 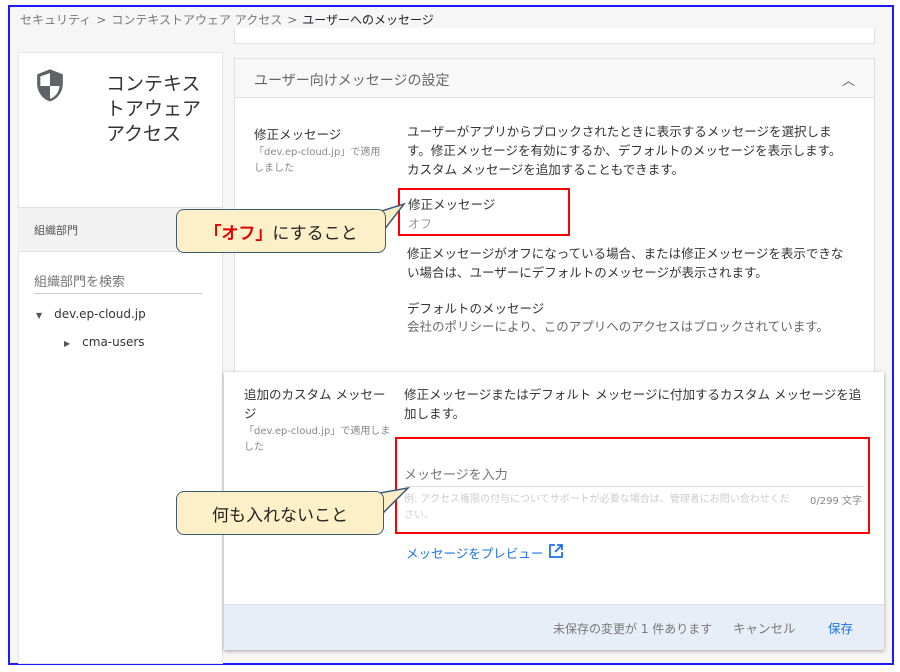 What do you see at coordinates (420, 223) in the screenshot?
I see `remediation-field-value: オフ` at bounding box center [420, 223].